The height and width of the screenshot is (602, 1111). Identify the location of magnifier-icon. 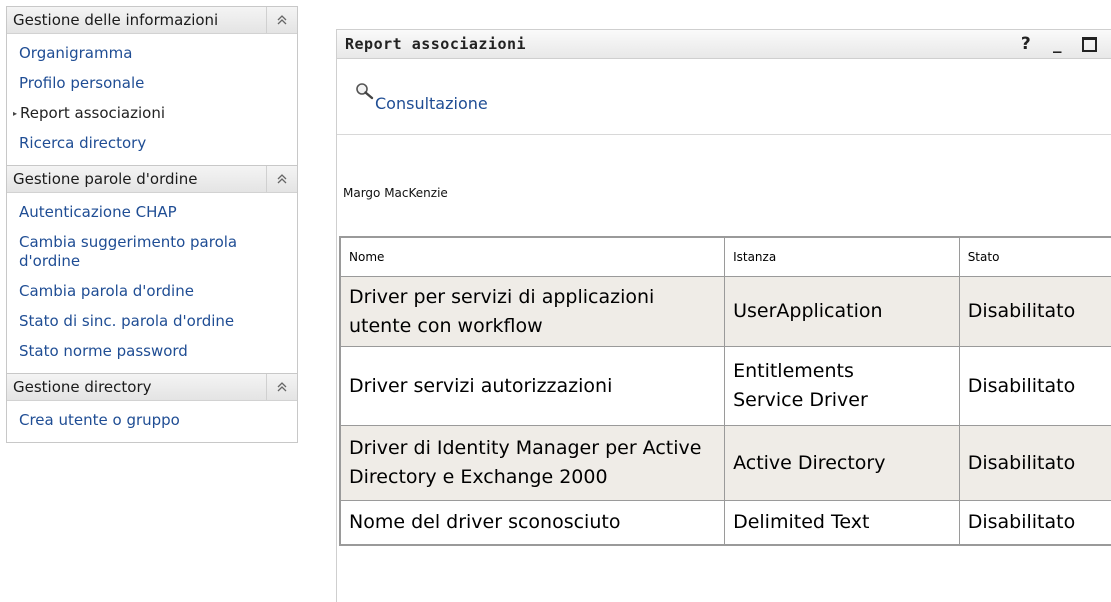
(365, 91).